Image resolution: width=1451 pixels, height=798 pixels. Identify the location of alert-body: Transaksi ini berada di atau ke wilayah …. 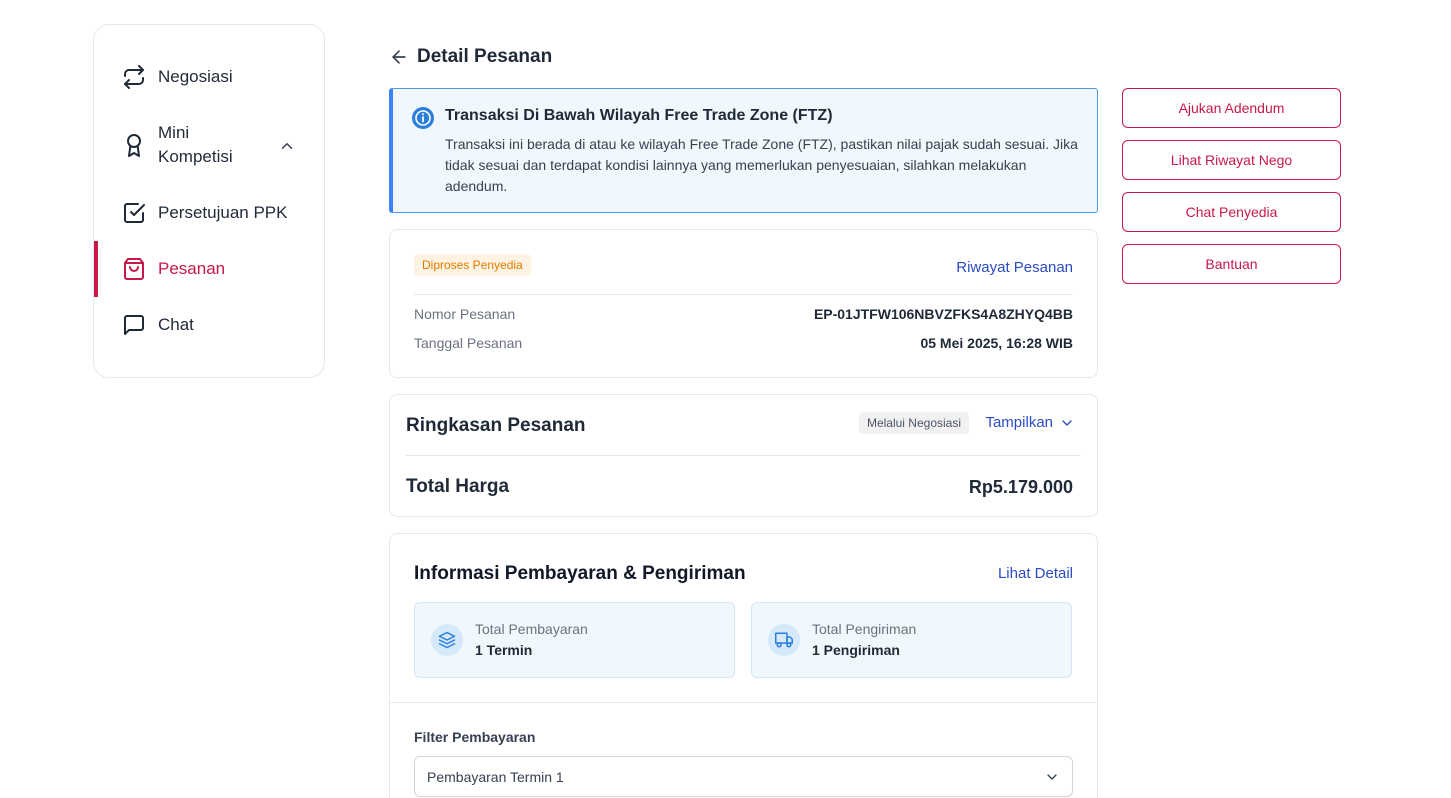
(761, 165).